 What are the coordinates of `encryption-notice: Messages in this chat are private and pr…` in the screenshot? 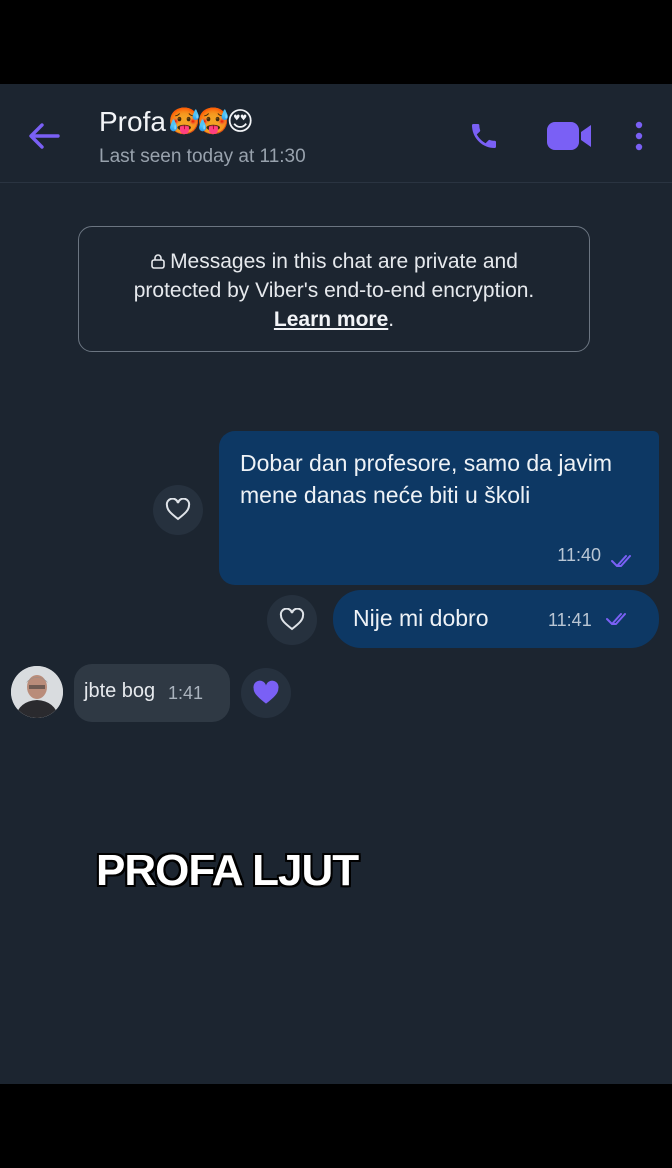 It's located at (334, 289).